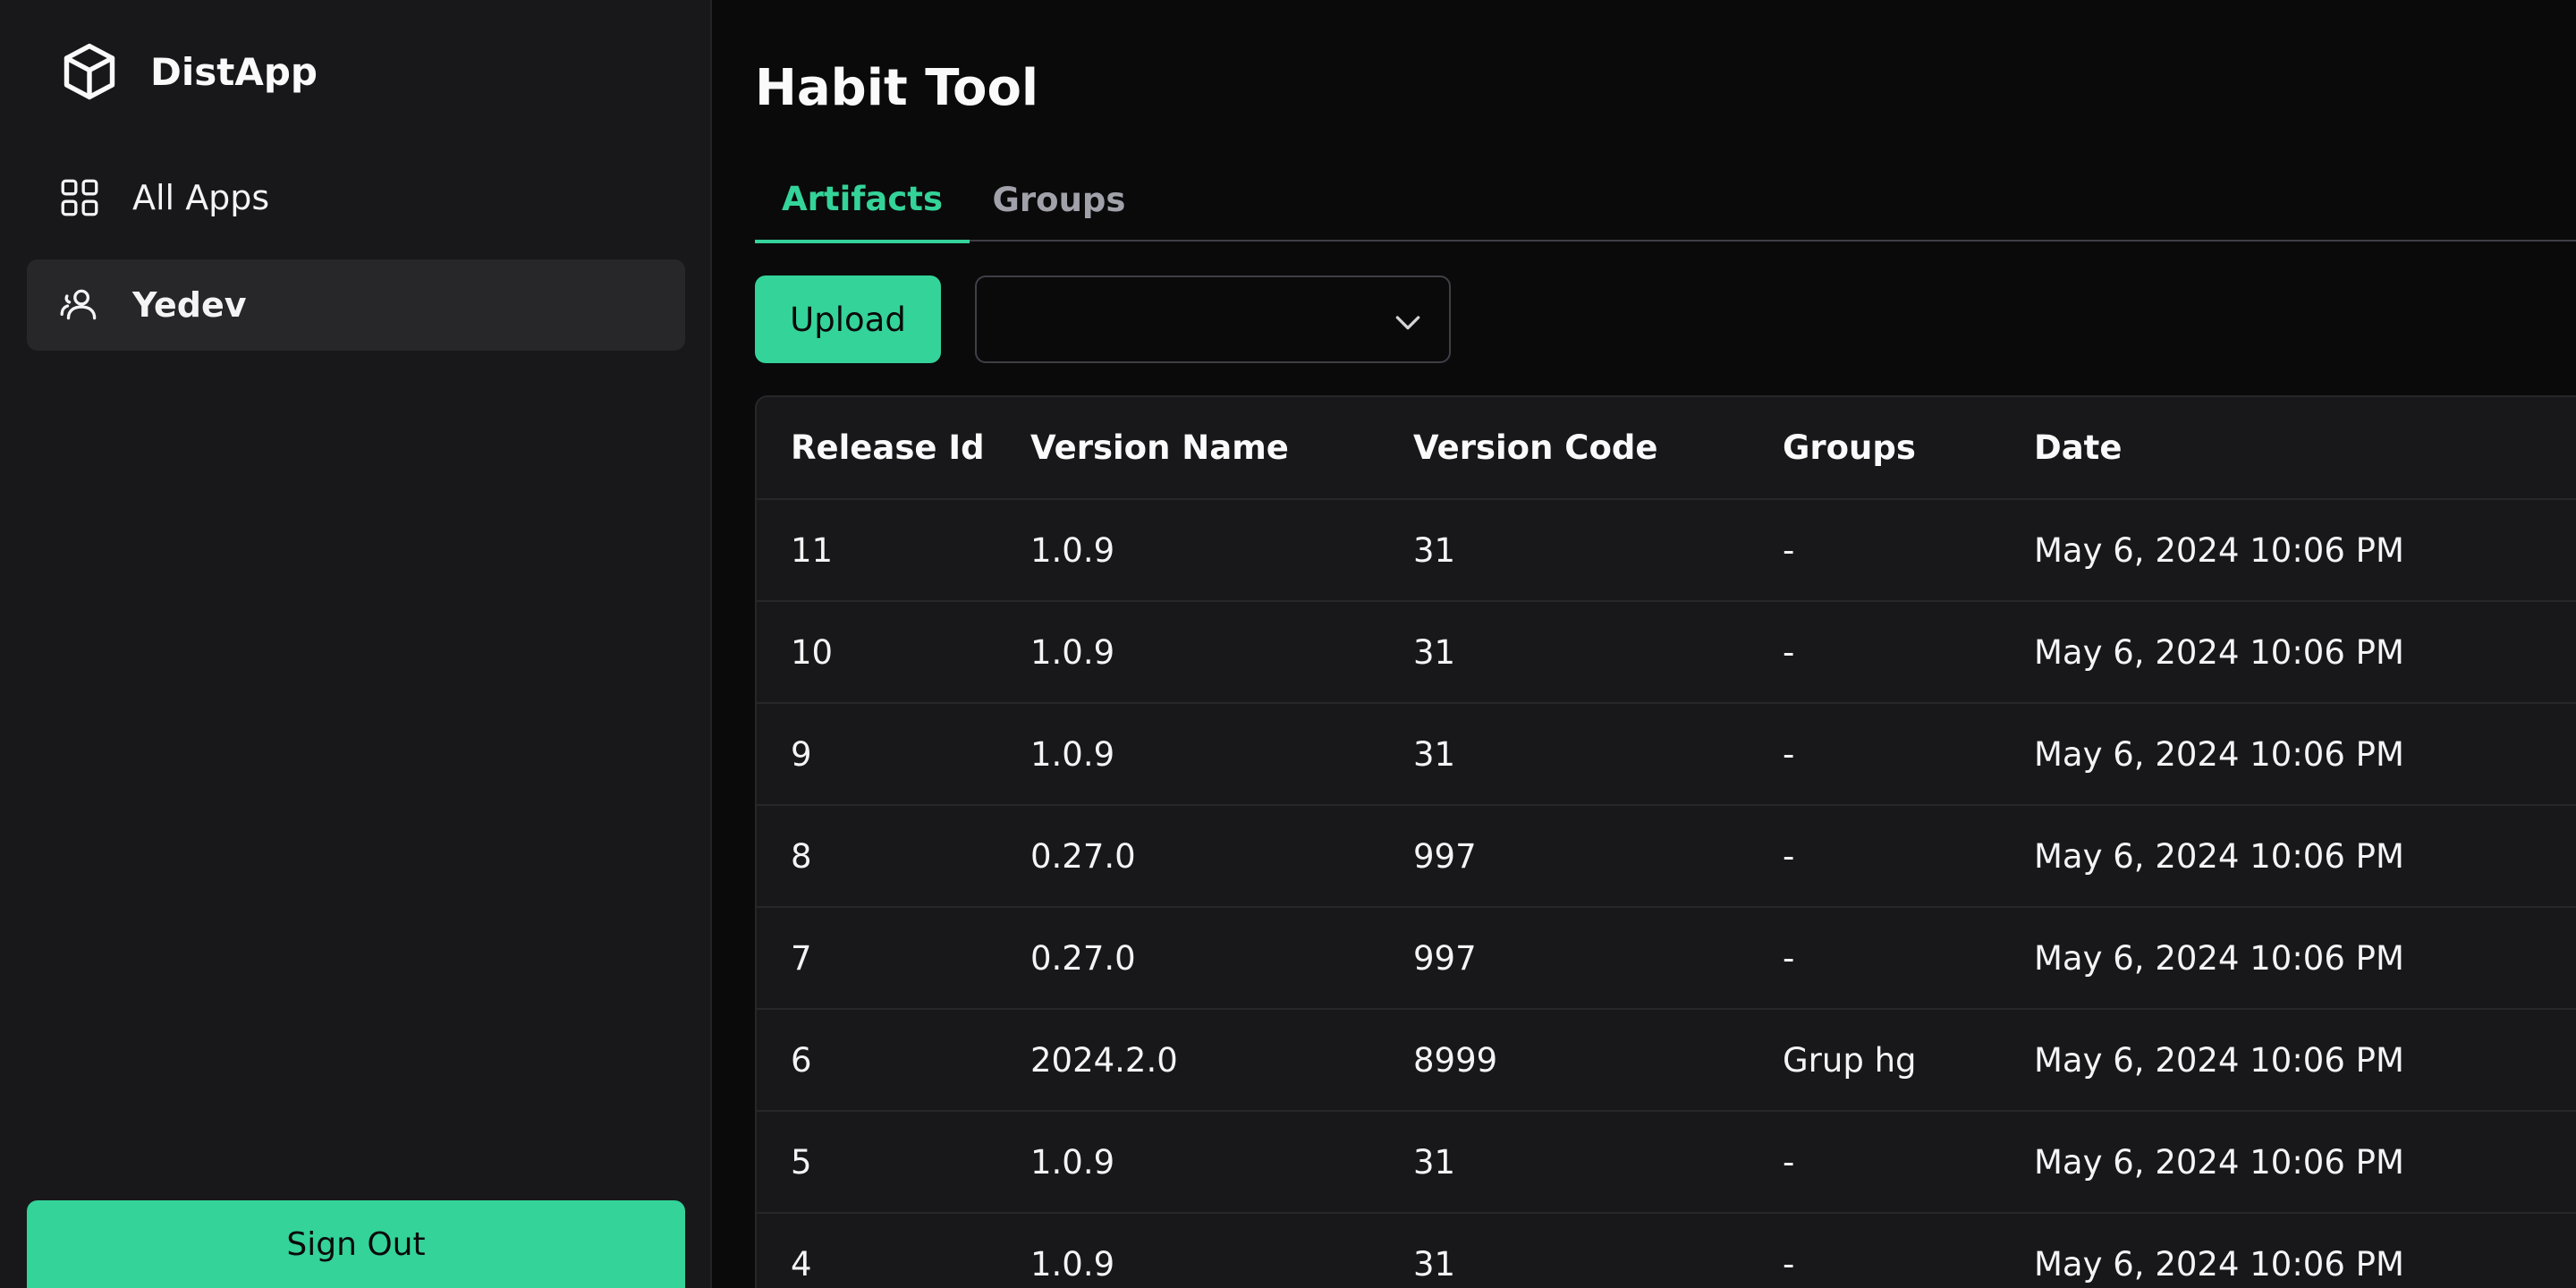 The width and height of the screenshot is (2576, 1288). Describe the element at coordinates (893, 448) in the screenshot. I see `column-header-release-id: Release Id` at that location.